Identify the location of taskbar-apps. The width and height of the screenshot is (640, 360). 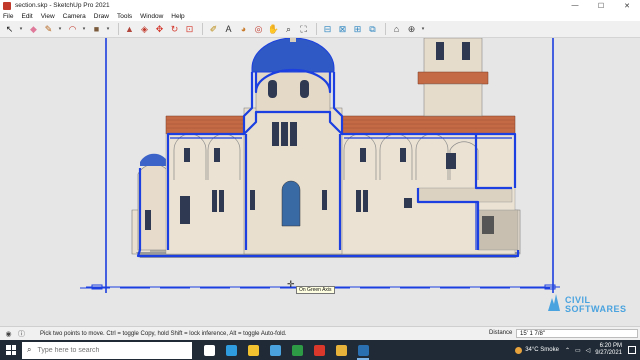
(286, 350).